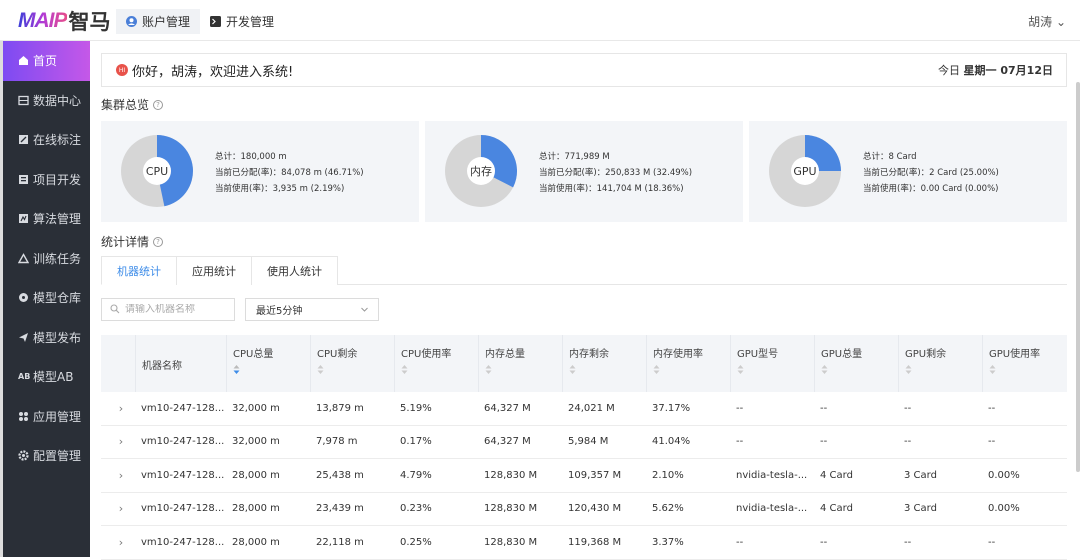 Image resolution: width=1080 pixels, height=560 pixels. I want to click on terminal-icon, so click(216, 21).